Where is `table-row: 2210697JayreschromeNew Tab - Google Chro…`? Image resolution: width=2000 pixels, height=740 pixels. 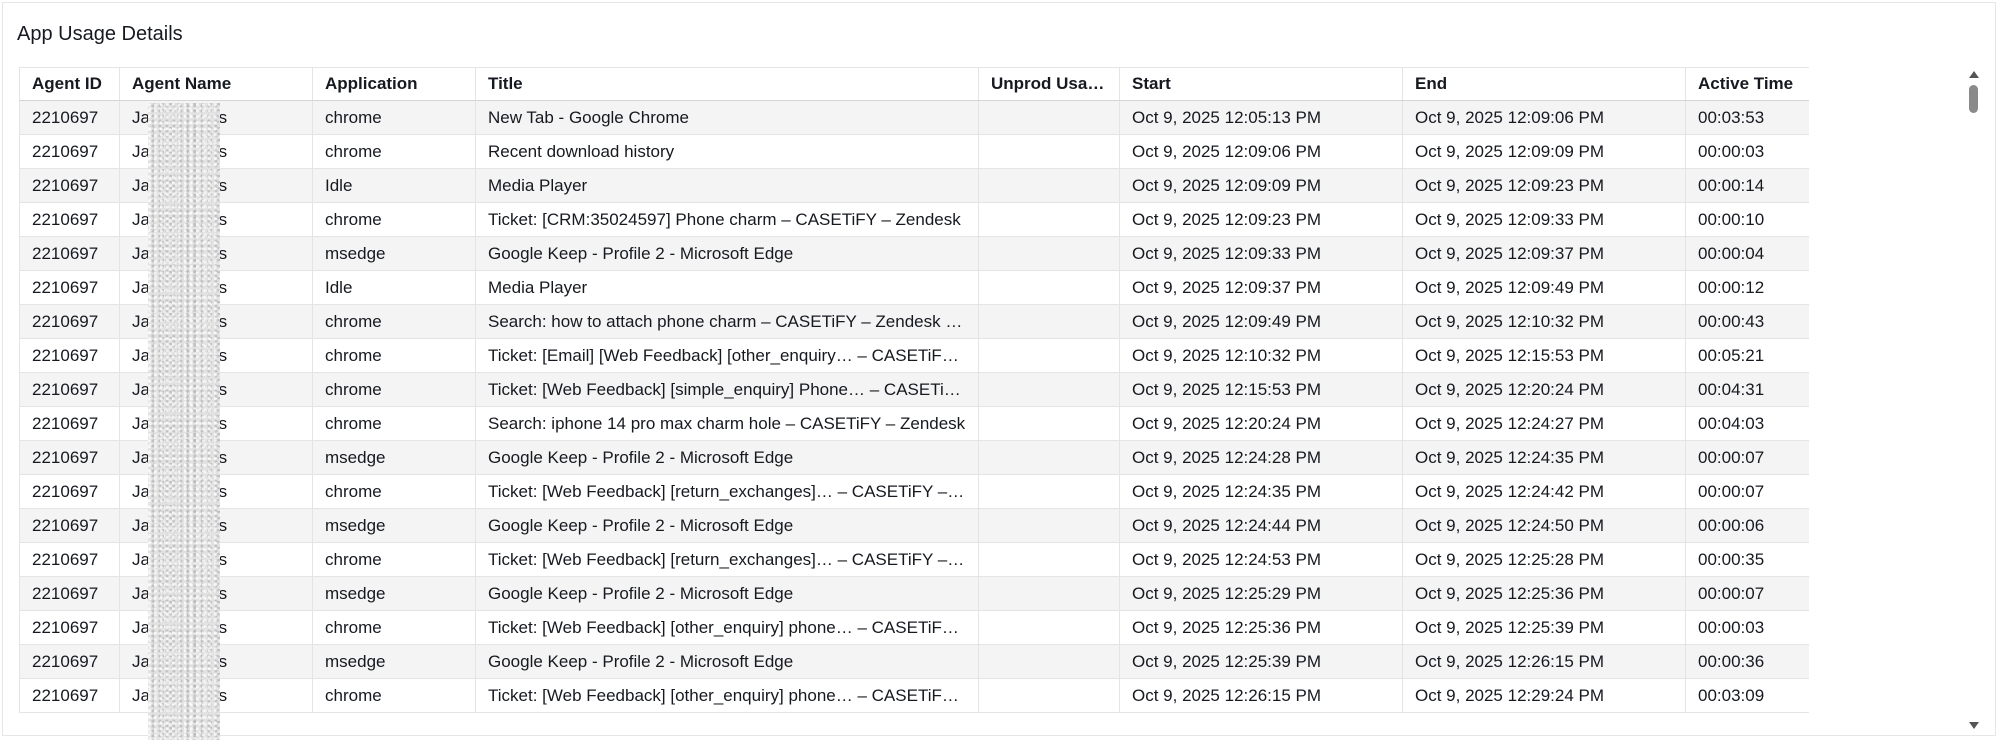 table-row: 2210697JayreschromeNew Tab - Google Chro… is located at coordinates (914, 117).